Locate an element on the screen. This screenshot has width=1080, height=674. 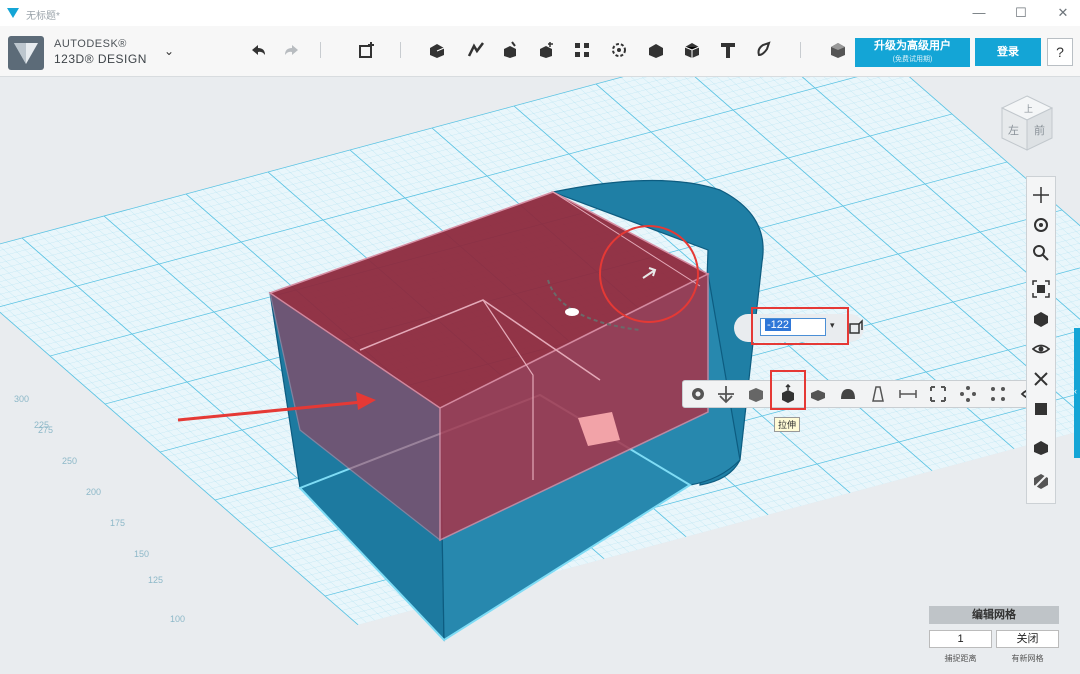
redo-button is located at coordinates (292, 50).